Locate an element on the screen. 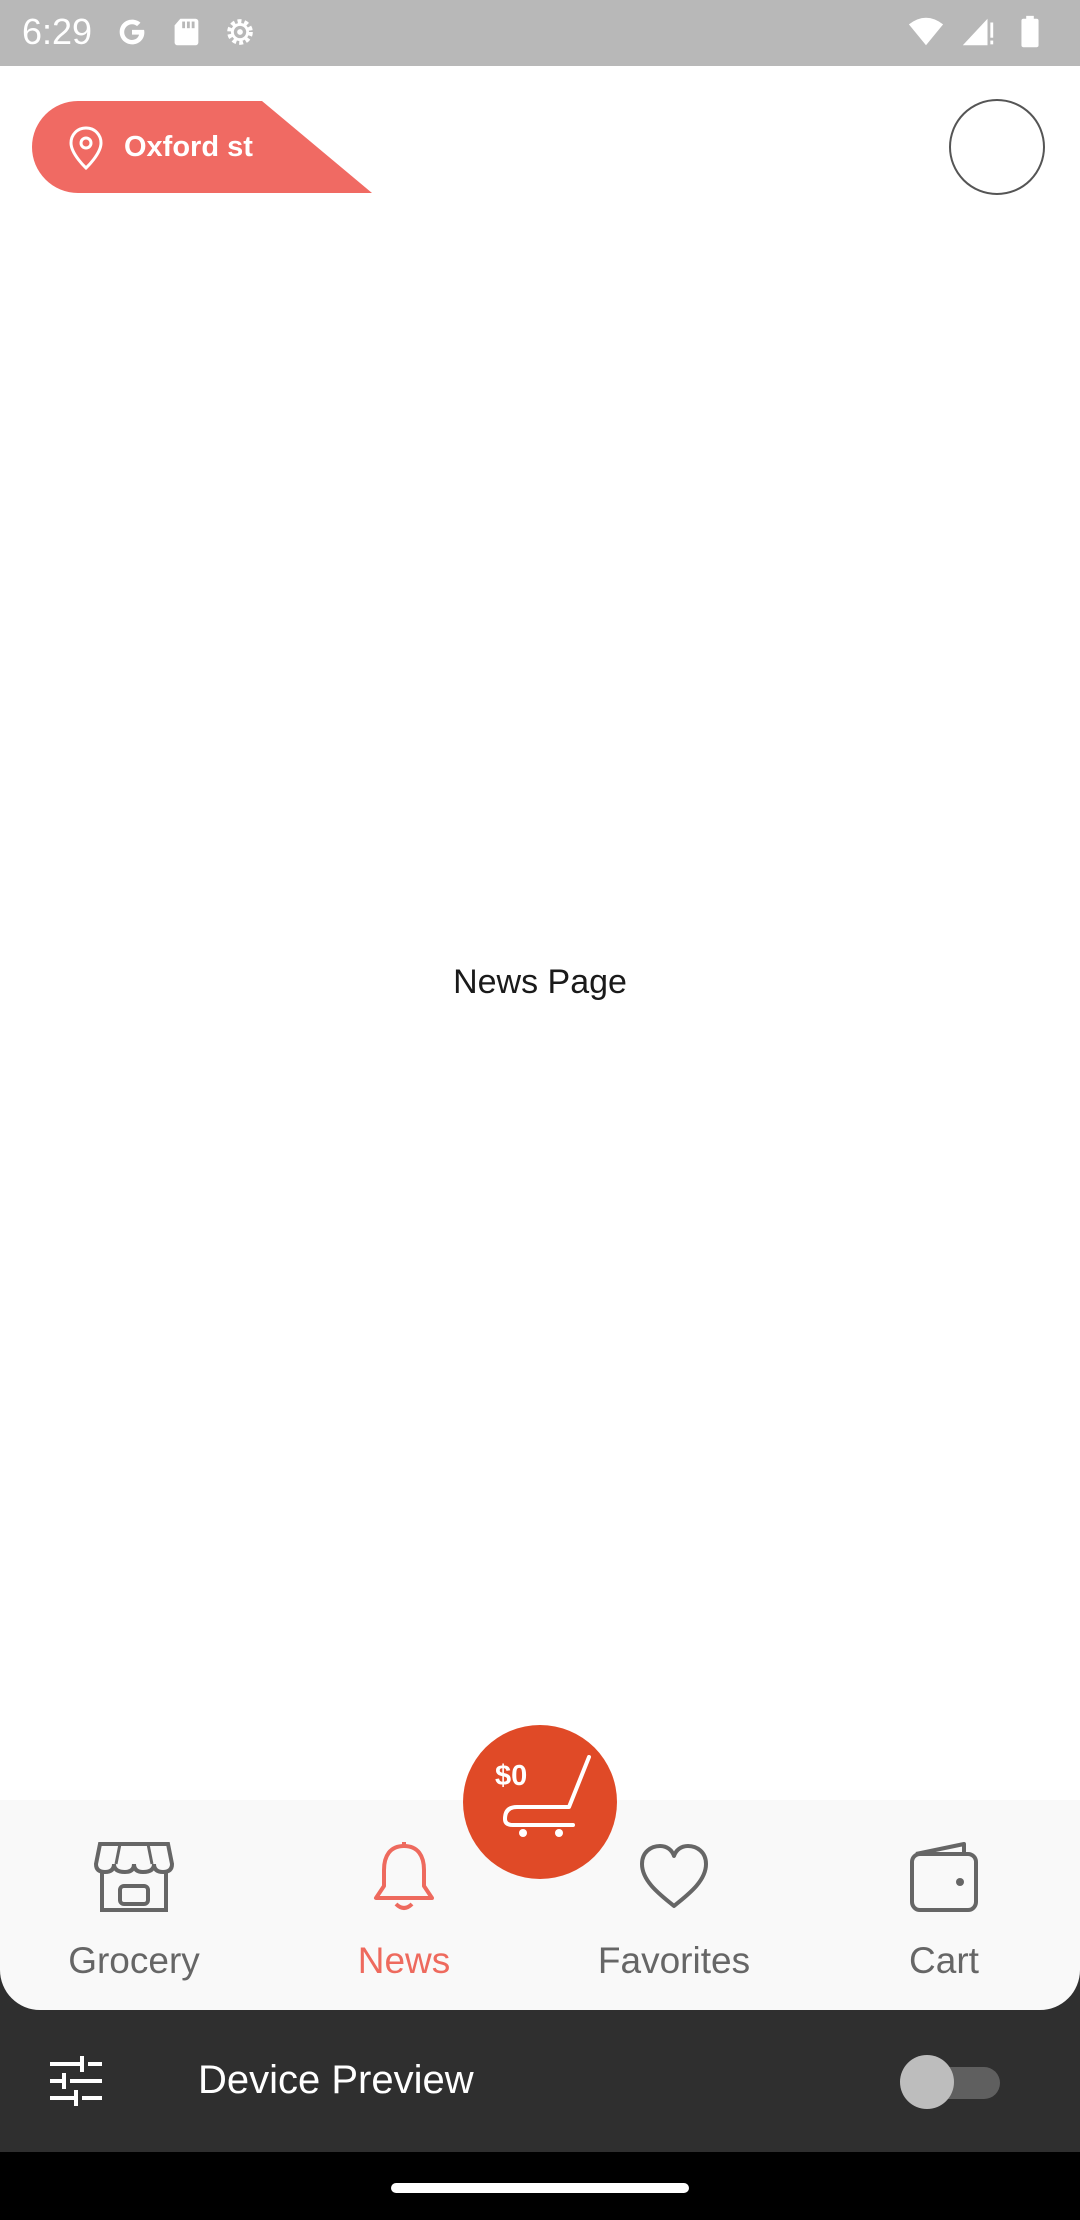  nav-item-grocery: Grocery is located at coordinates (134, 1905).